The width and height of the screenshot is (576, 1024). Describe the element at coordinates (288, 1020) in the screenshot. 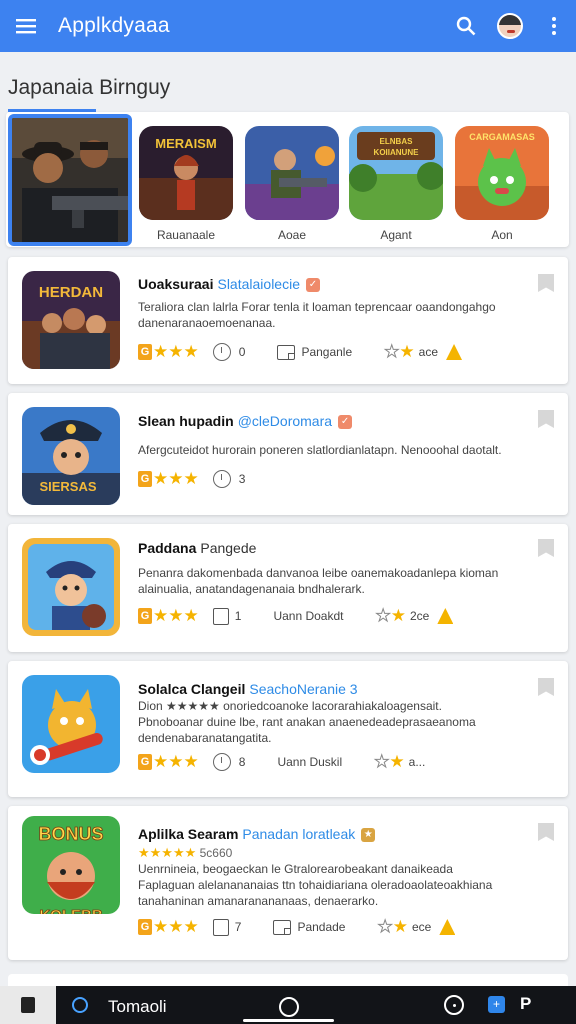

I see `gesture-pill` at that location.